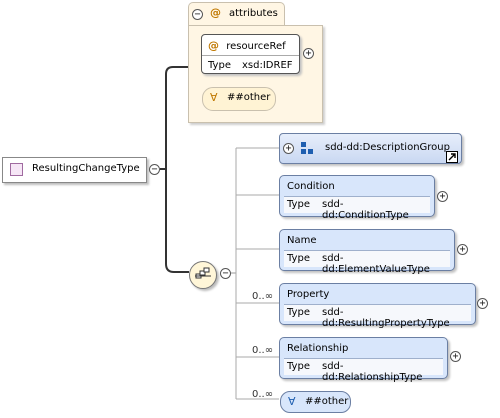  I want to click on attribute-name-row: @ resourceRef, so click(247, 45).